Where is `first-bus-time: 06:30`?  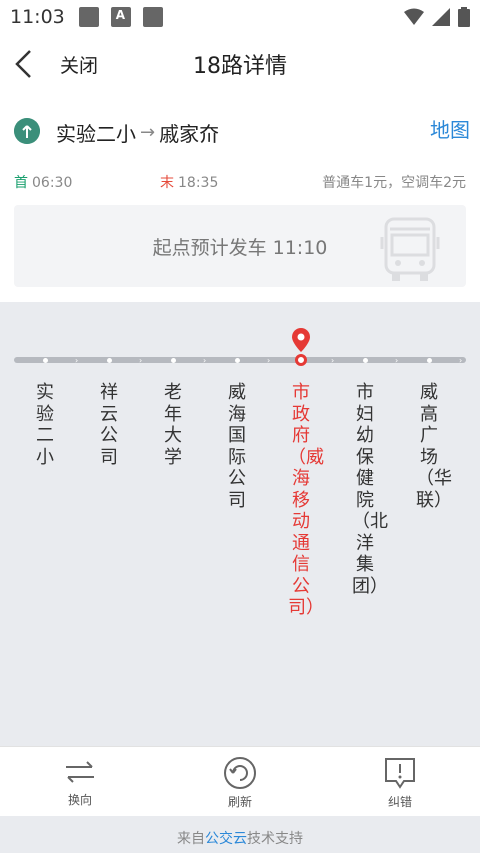 first-bus-time: 06:30 is located at coordinates (52, 183).